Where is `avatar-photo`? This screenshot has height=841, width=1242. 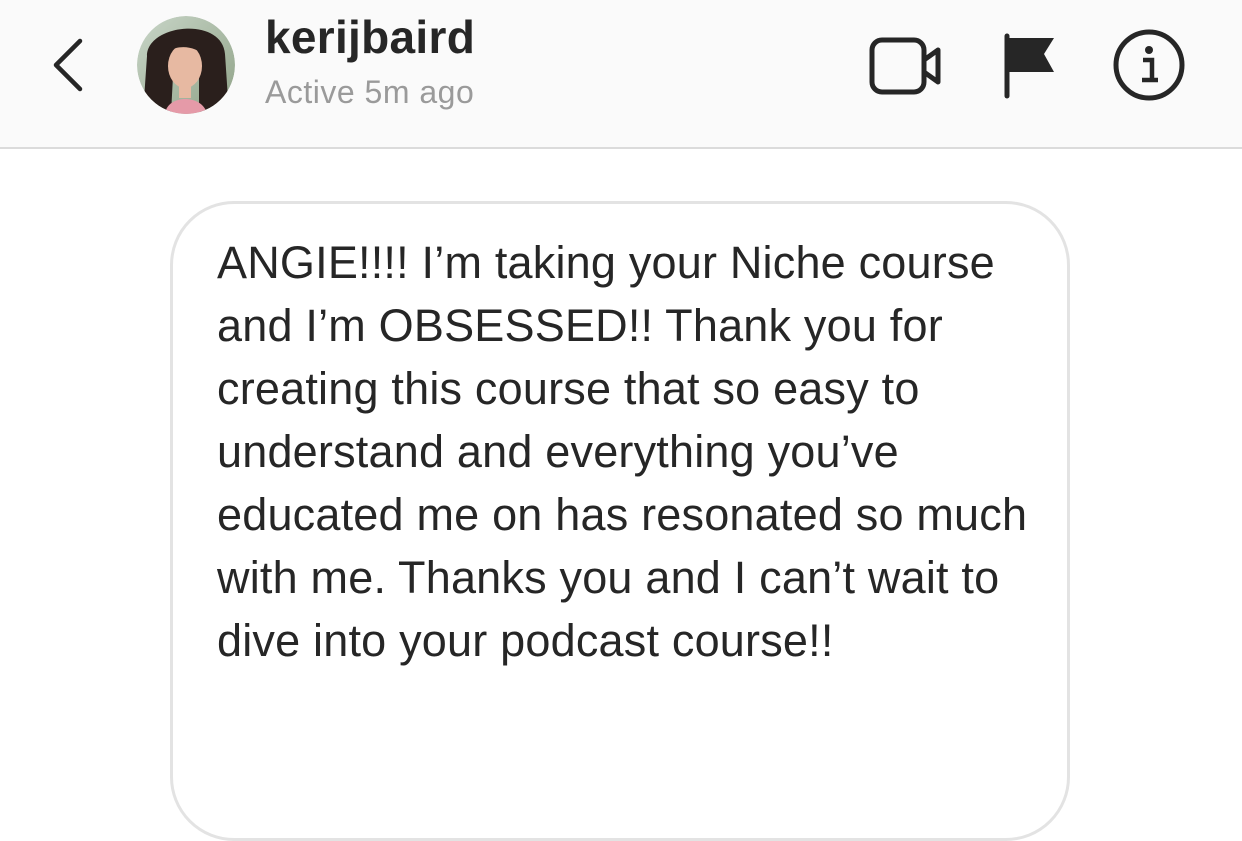 avatar-photo is located at coordinates (186, 65).